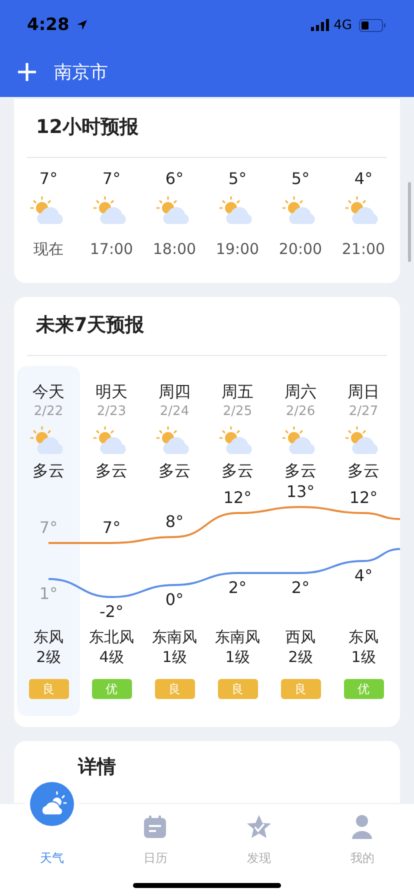 The width and height of the screenshot is (414, 896). Describe the element at coordinates (364, 249) in the screenshot. I see `hour-time: 21:00` at that location.